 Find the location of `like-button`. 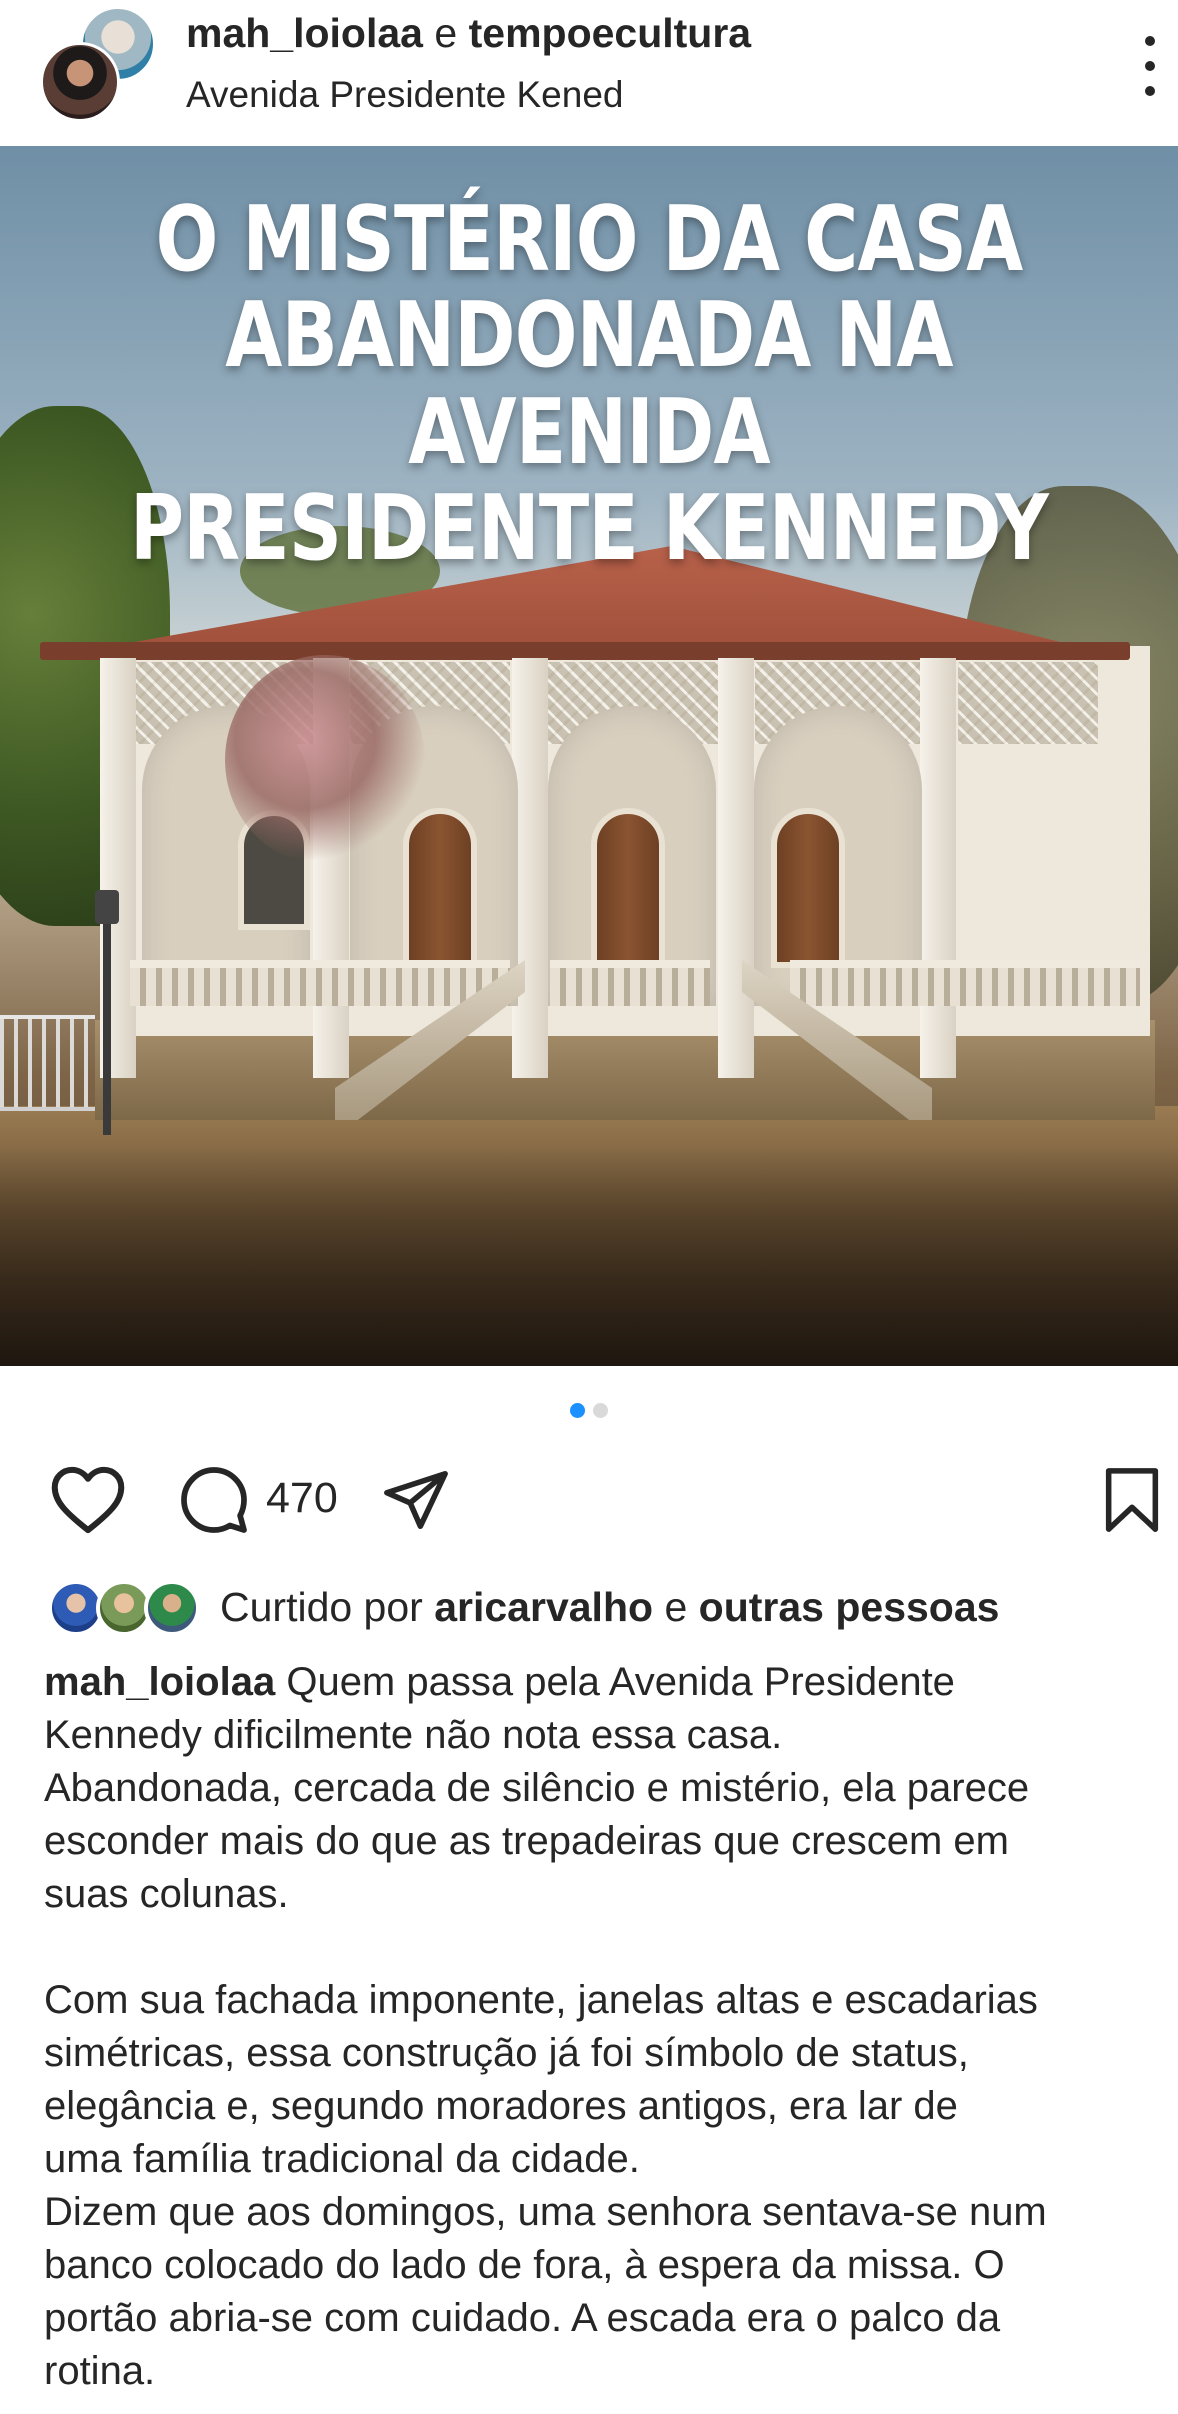

like-button is located at coordinates (88, 1500).